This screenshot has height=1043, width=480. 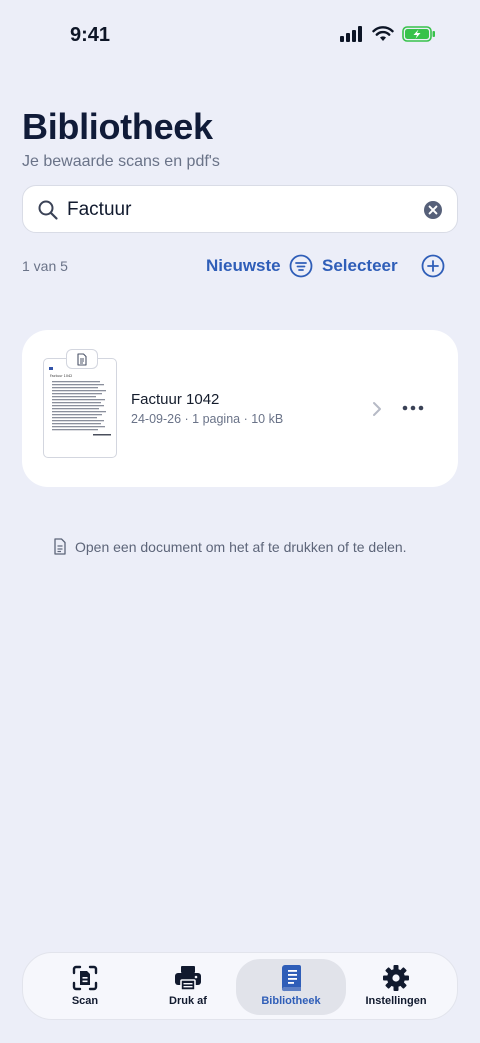 I want to click on tab-scan-label: Scan, so click(x=85, y=1001).